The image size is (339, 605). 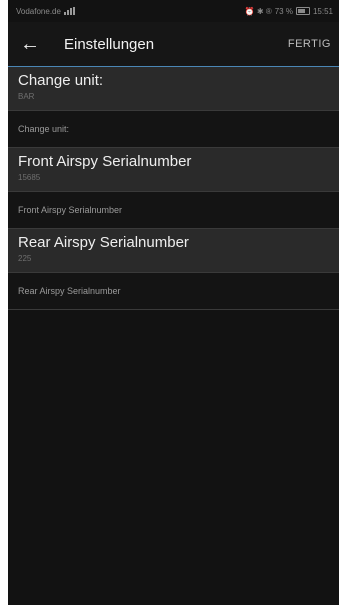 I want to click on status-bar: Vodafone.de ⏰ ✱ ® 73 % 15:51, so click(x=173, y=11).